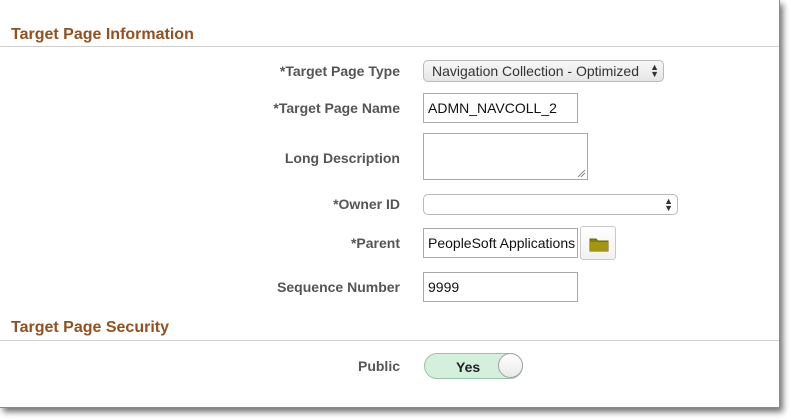 Image resolution: width=791 pixels, height=420 pixels. I want to click on folder-icon, so click(599, 245).